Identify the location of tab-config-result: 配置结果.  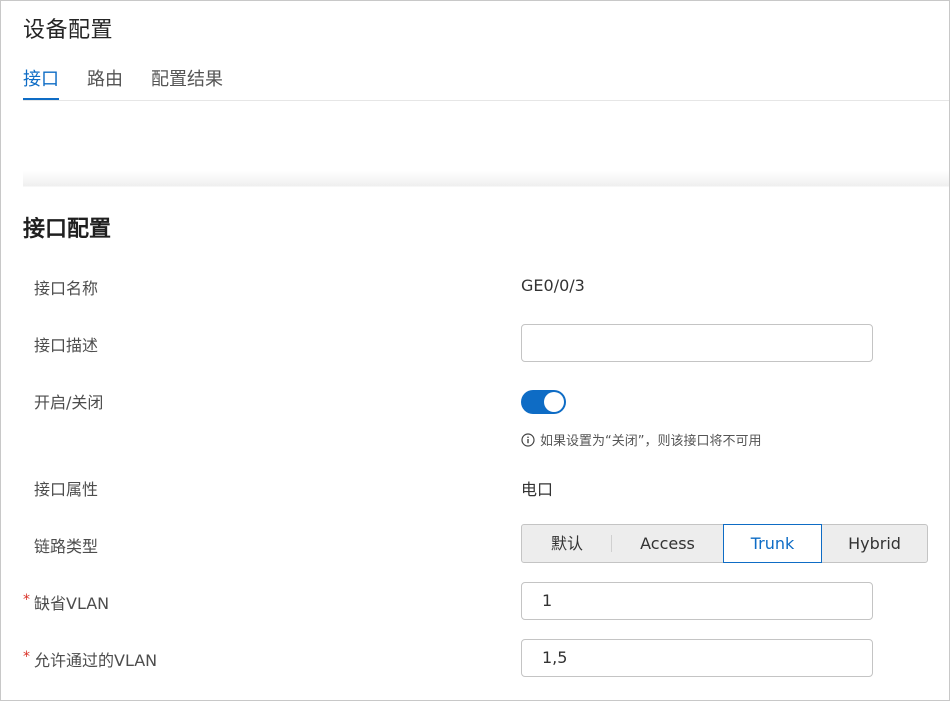
(187, 82).